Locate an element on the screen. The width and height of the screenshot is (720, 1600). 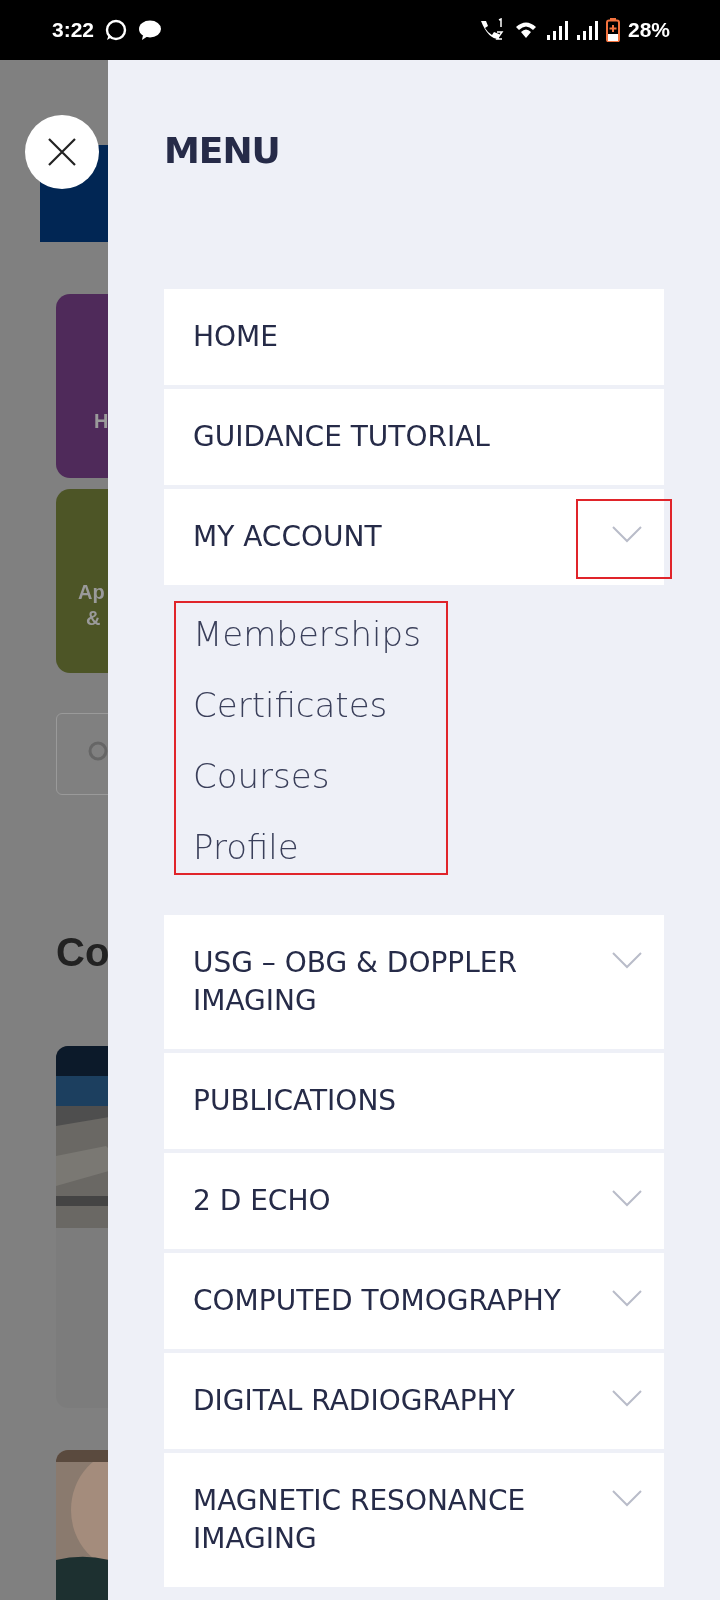
section-heading: Co is located at coordinates (82, 952).